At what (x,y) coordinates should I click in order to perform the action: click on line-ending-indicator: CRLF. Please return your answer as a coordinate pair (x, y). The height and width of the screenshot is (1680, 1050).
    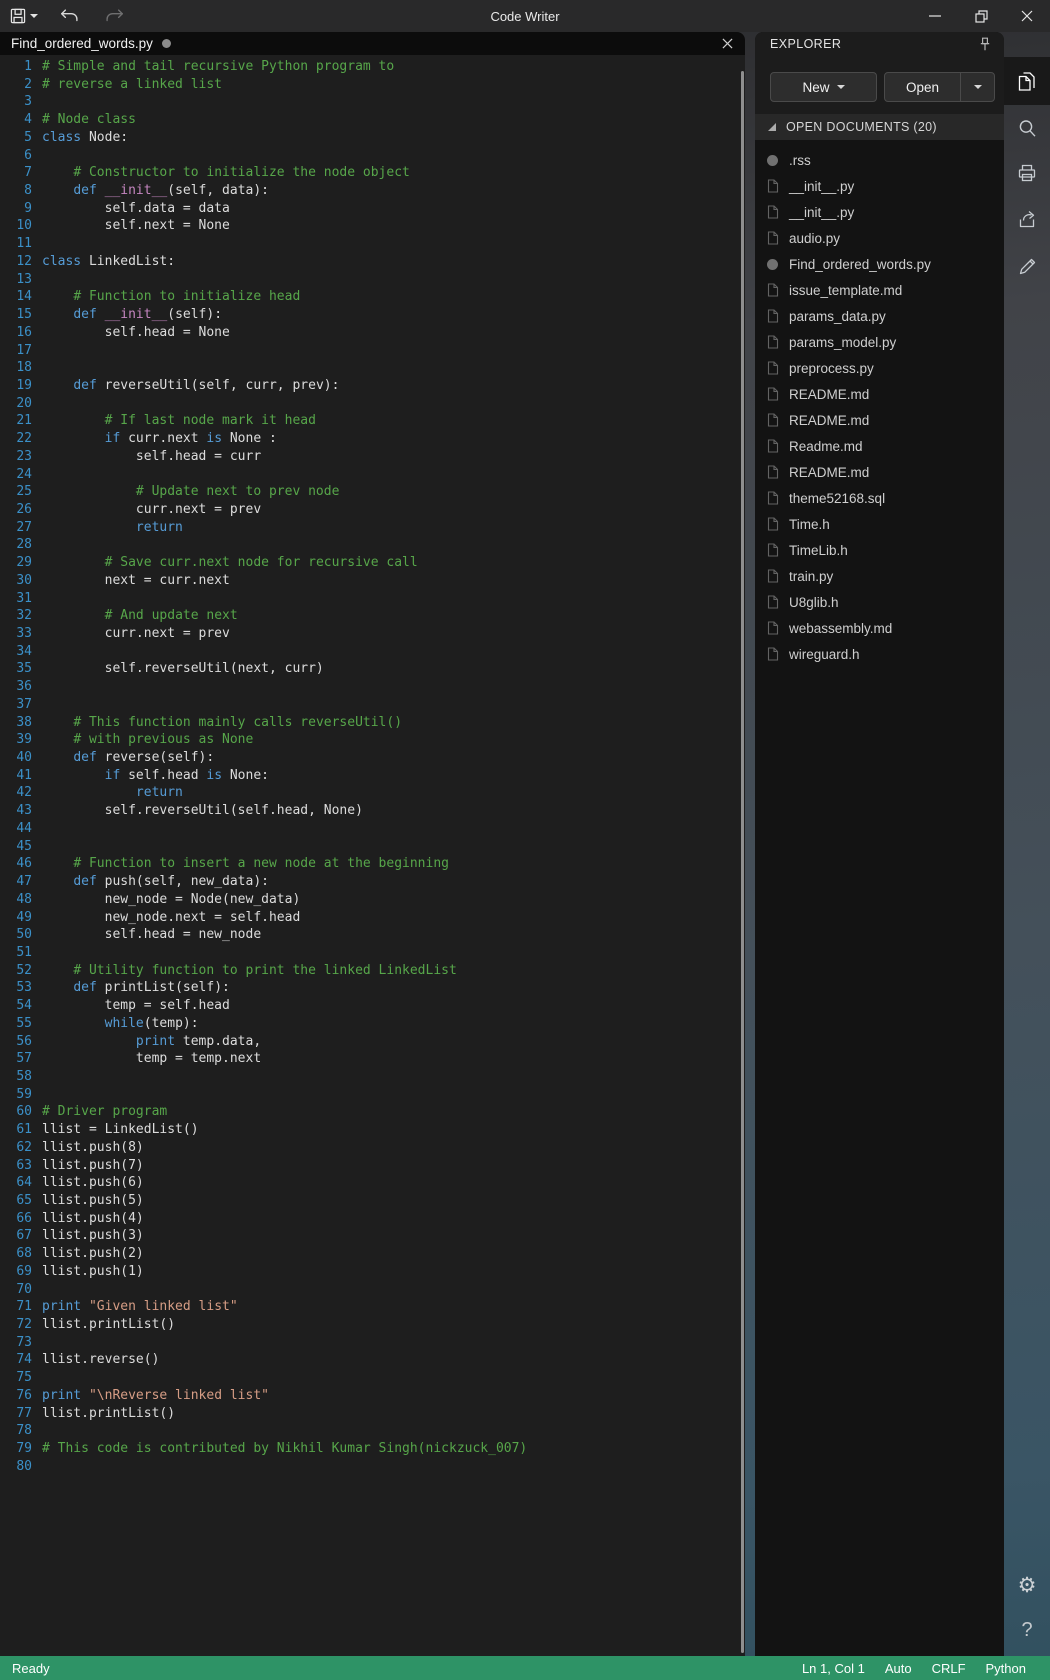
    Looking at the image, I should click on (949, 1668).